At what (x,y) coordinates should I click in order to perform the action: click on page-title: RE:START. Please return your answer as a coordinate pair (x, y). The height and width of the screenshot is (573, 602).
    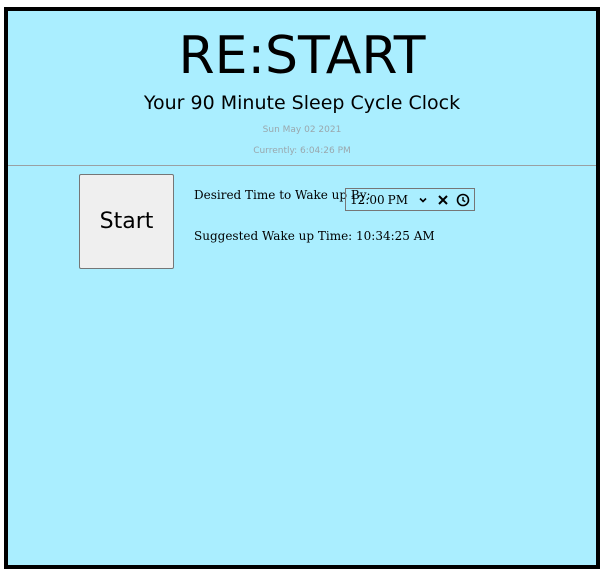
    Looking at the image, I should click on (302, 56).